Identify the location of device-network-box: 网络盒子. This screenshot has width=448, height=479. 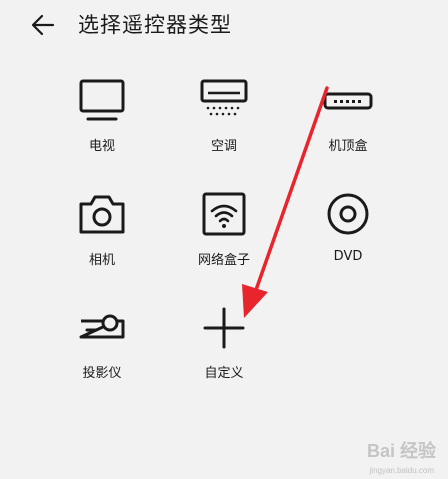
(224, 242).